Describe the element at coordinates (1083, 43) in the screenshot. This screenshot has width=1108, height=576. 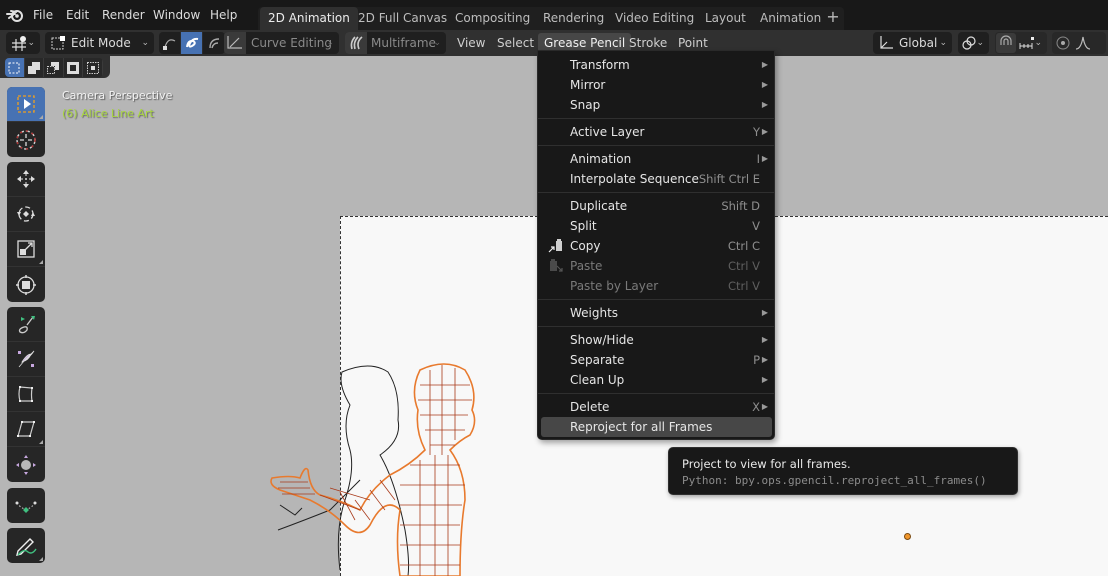
I see `falloff-curve-icon` at that location.